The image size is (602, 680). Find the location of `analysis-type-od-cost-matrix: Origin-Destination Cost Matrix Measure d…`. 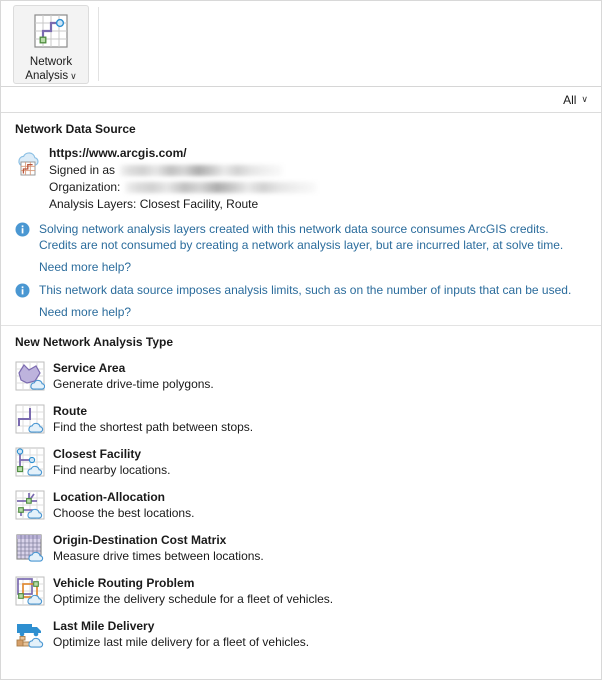

analysis-type-od-cost-matrix: Origin-Destination Cost Matrix Measure d… is located at coordinates (301, 548).